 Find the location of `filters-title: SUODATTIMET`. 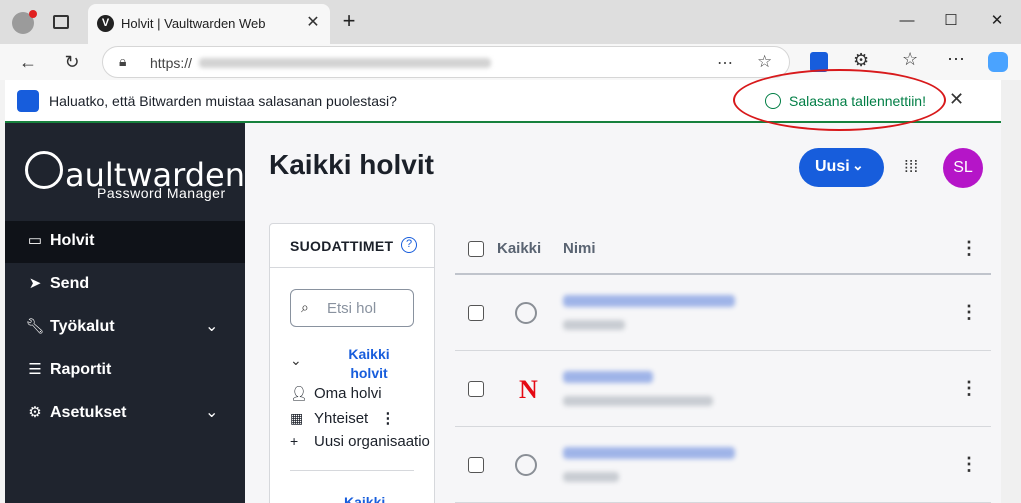

filters-title: SUODATTIMET is located at coordinates (342, 246).